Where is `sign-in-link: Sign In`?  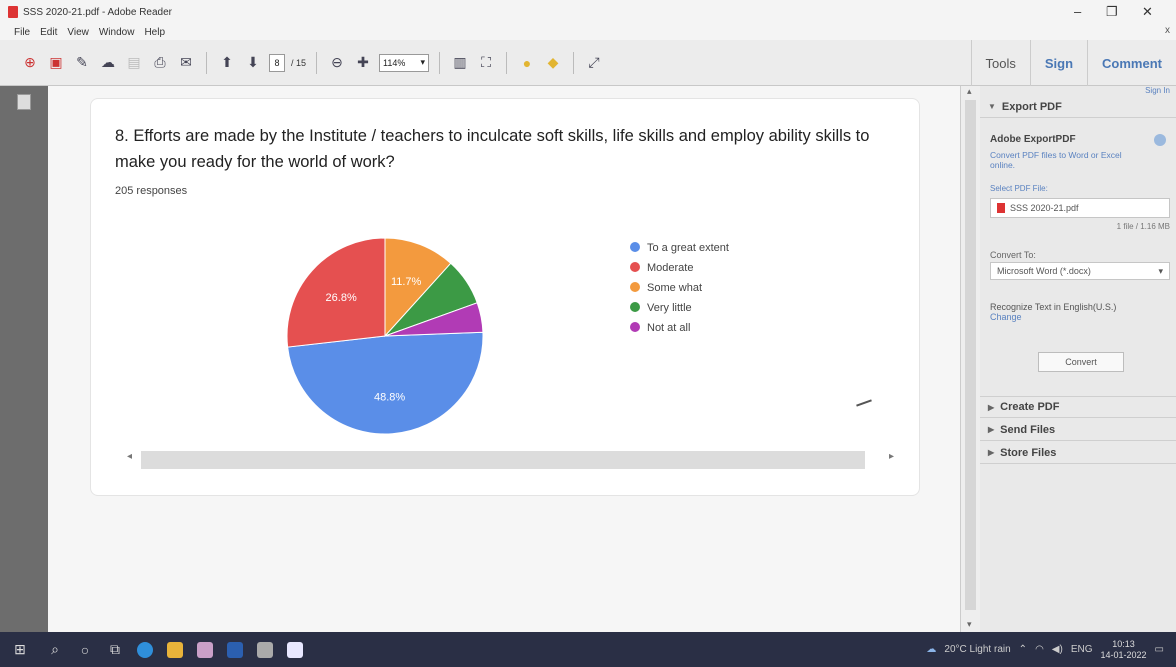 sign-in-link: Sign In is located at coordinates (1157, 90).